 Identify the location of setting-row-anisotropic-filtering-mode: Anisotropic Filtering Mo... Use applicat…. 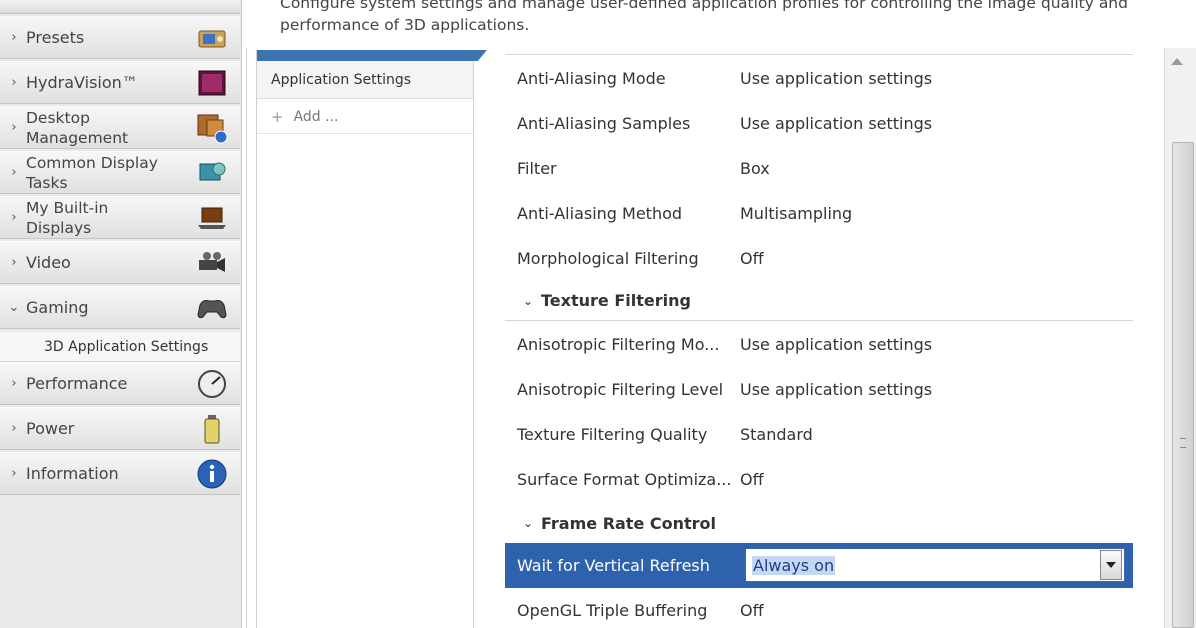
(819, 344).